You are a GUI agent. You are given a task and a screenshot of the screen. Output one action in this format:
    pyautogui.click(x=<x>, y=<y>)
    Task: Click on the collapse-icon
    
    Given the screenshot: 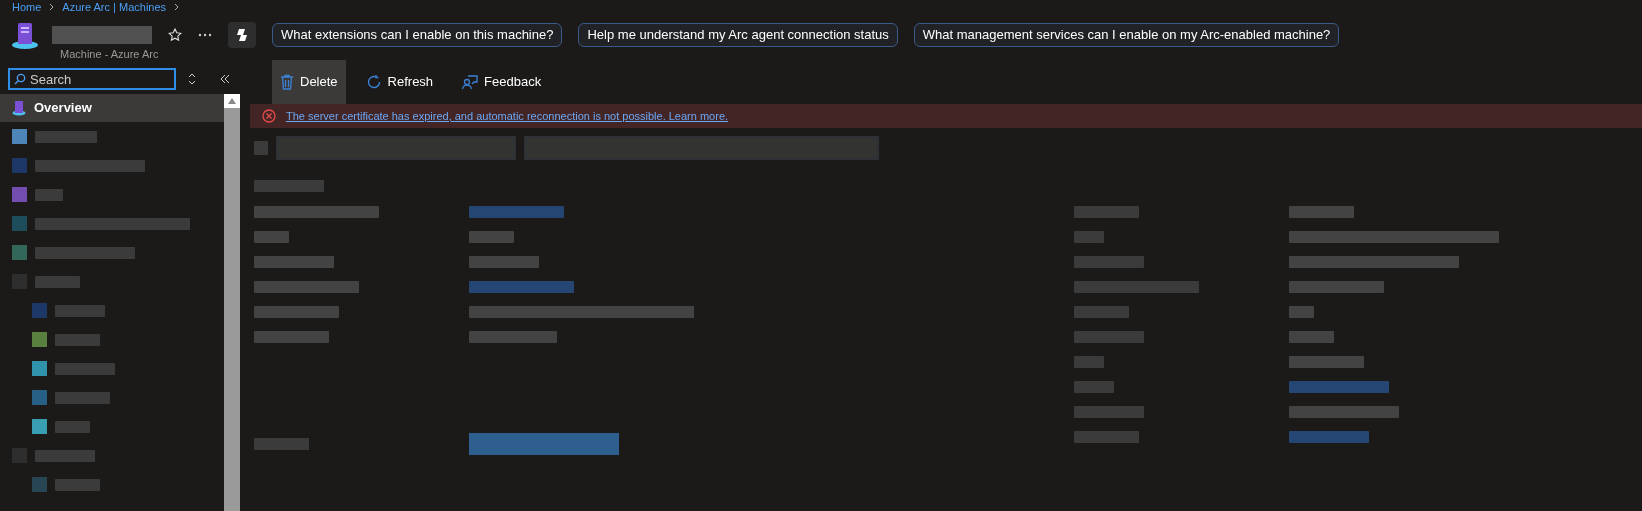 What is the action you would take?
    pyautogui.click(x=225, y=79)
    